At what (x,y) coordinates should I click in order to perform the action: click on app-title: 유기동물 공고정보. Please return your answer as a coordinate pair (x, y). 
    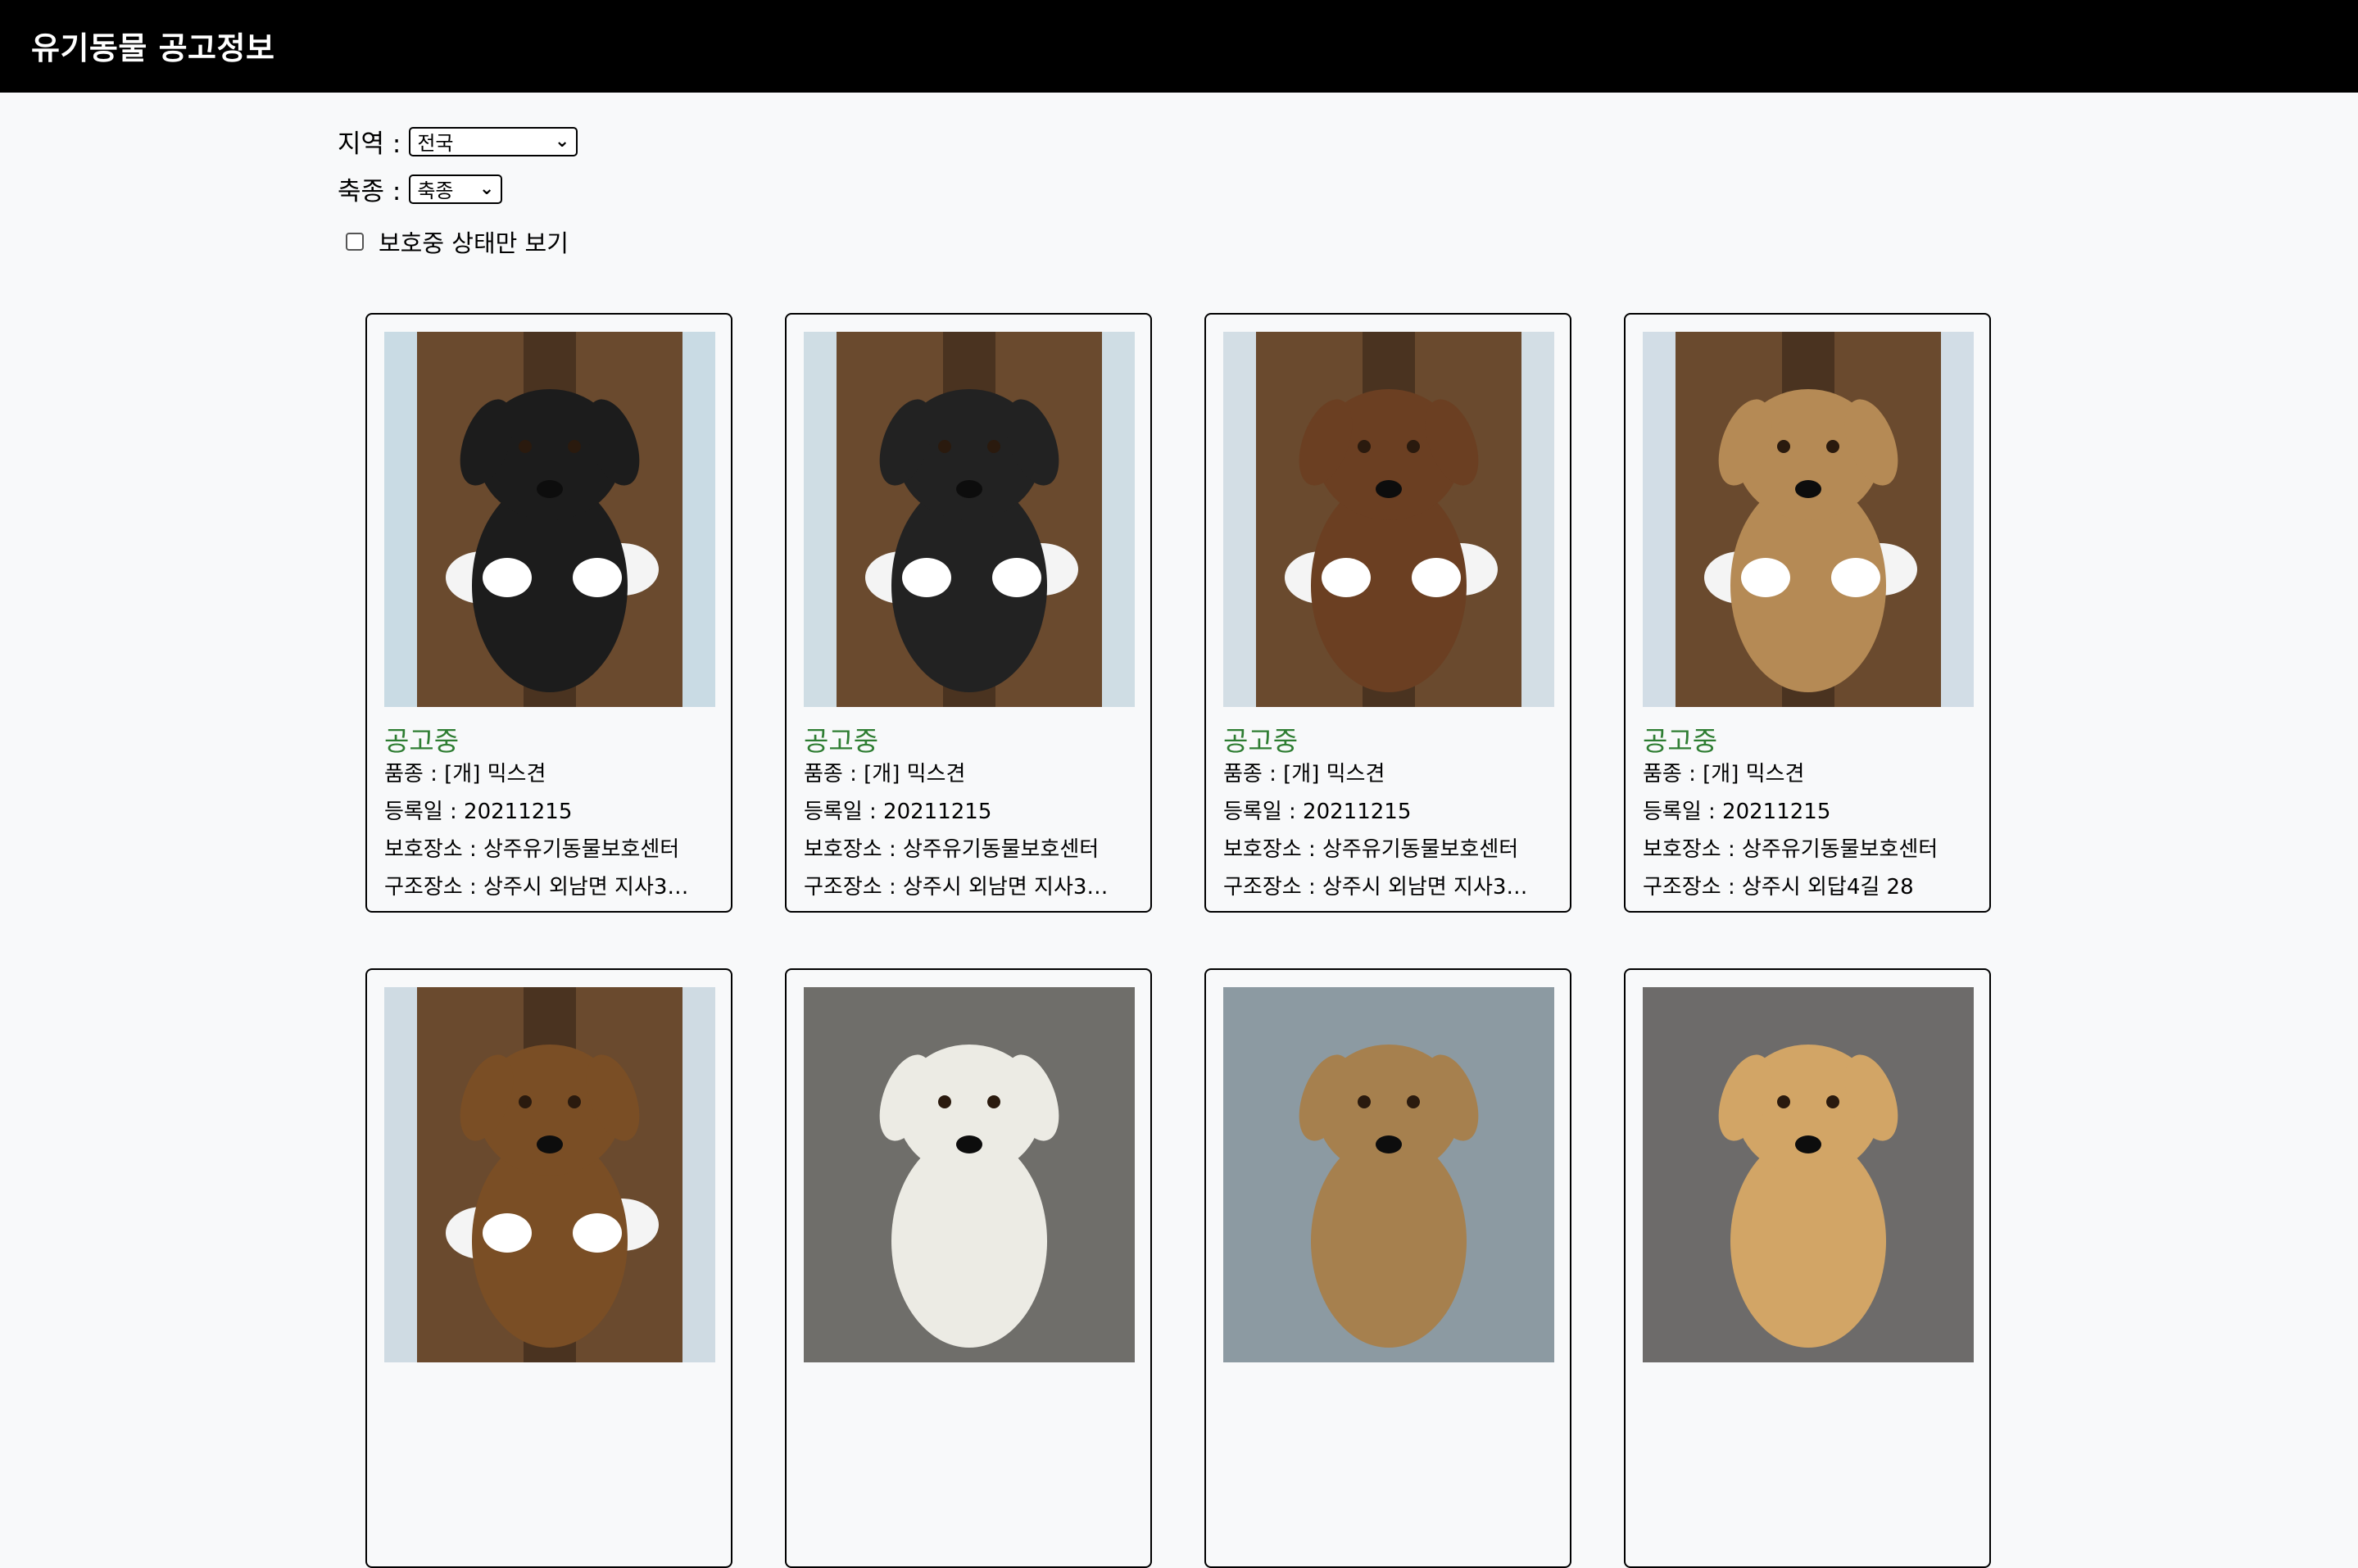
    Looking at the image, I should click on (152, 45).